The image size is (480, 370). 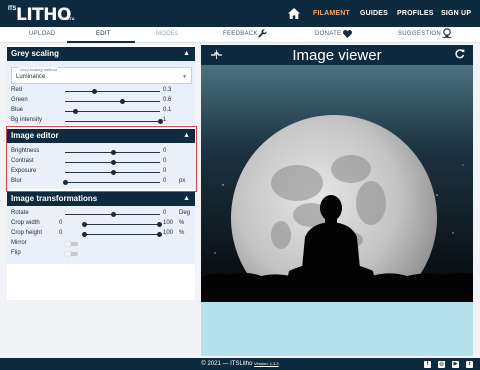 I want to click on slider-row-green: Green 0.6, so click(x=101, y=101).